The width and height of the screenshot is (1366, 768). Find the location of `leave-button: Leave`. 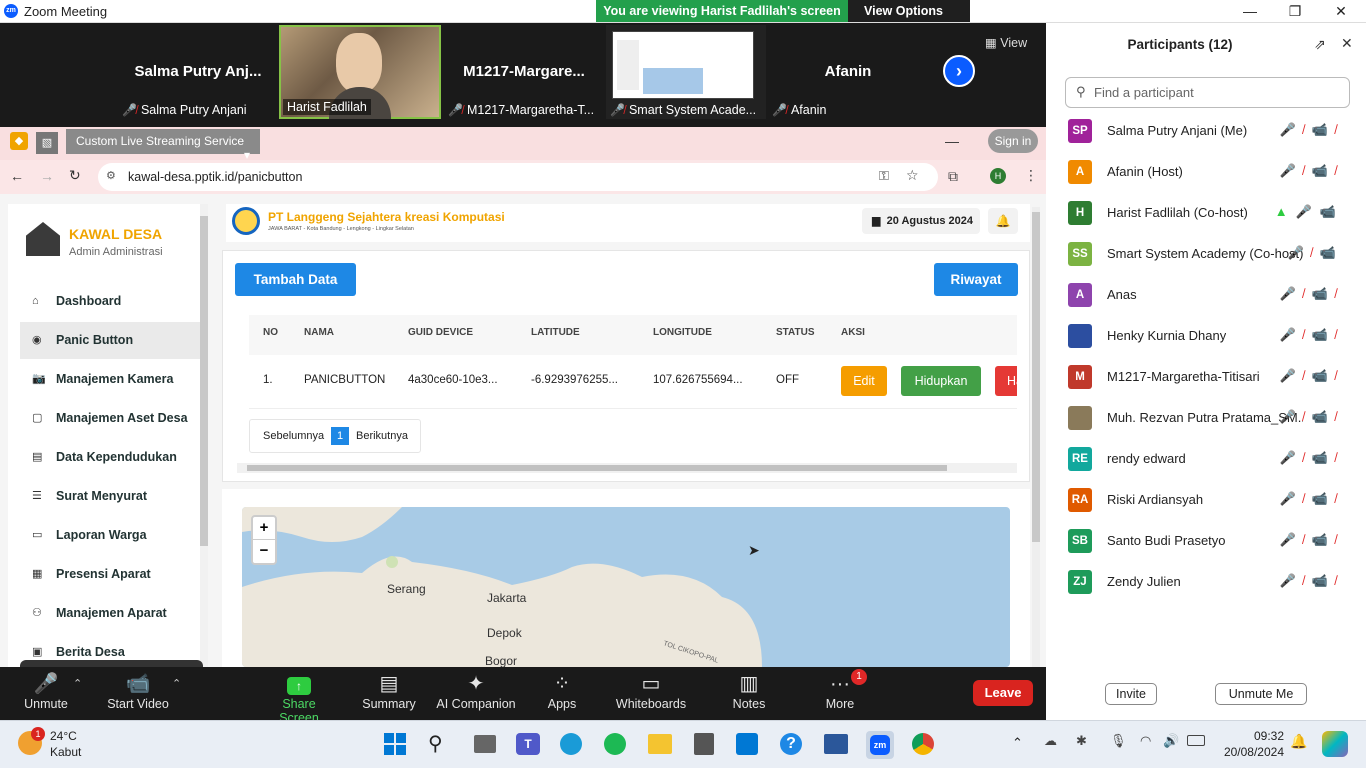

leave-button: Leave is located at coordinates (1003, 693).